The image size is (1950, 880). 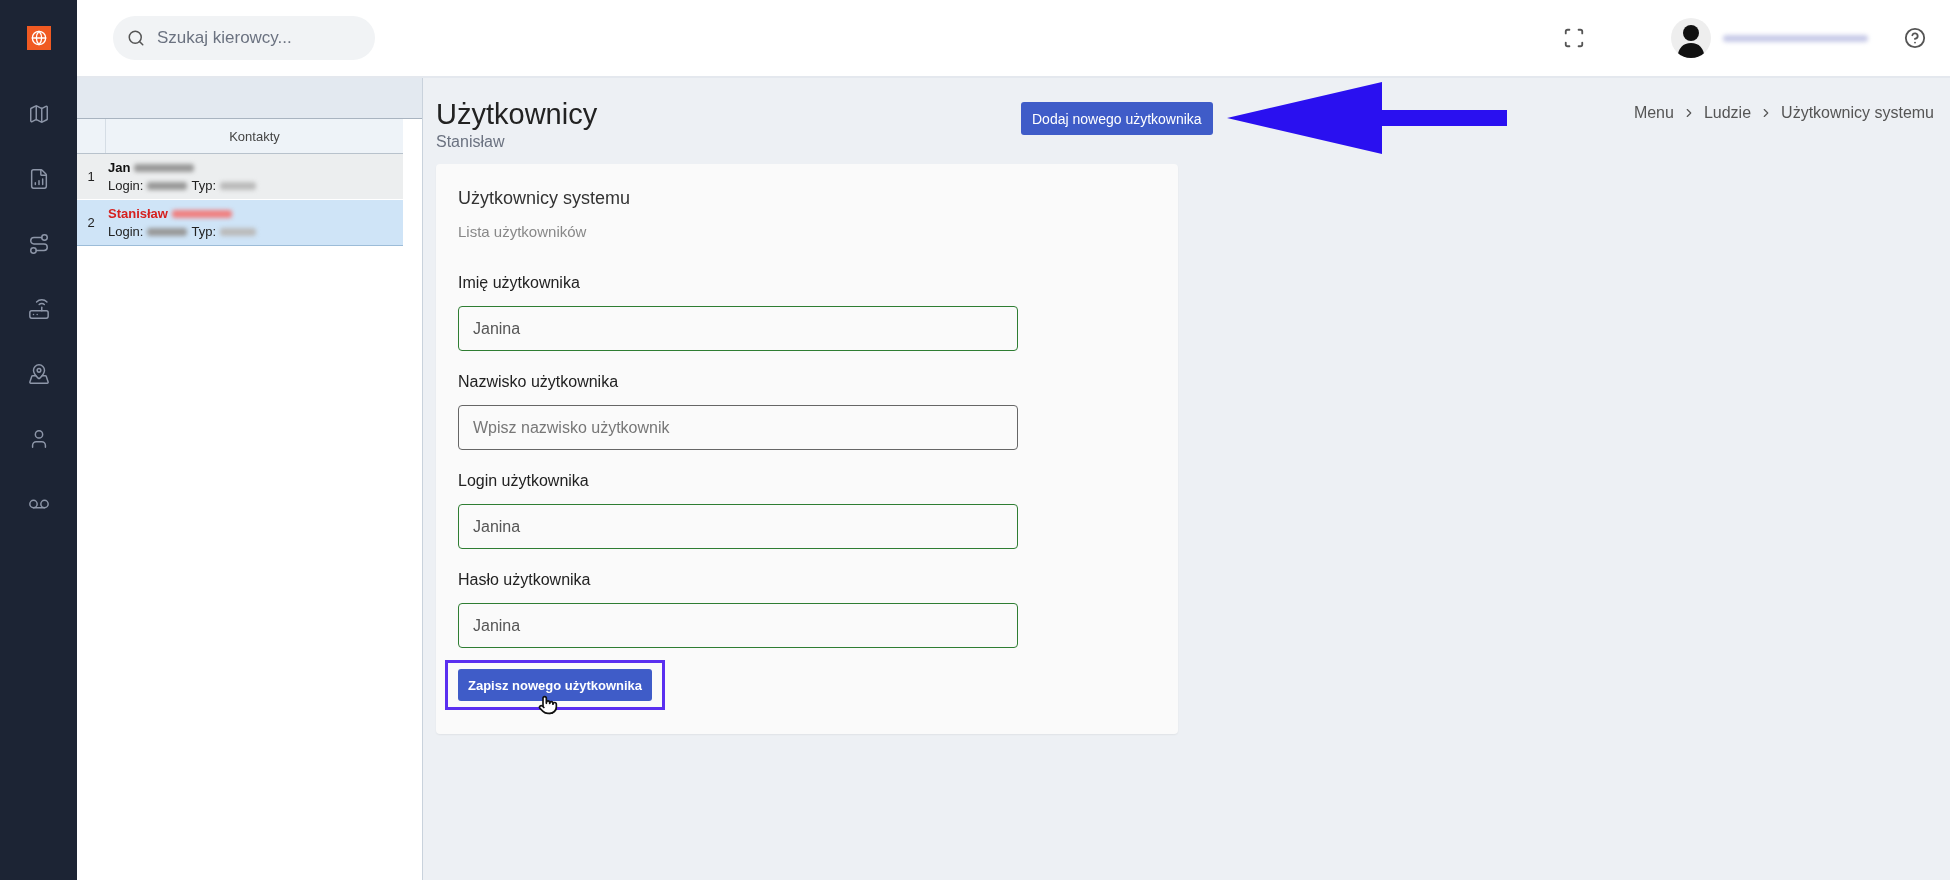 I want to click on breadcrumb-link: Menu, so click(x=1653, y=113).